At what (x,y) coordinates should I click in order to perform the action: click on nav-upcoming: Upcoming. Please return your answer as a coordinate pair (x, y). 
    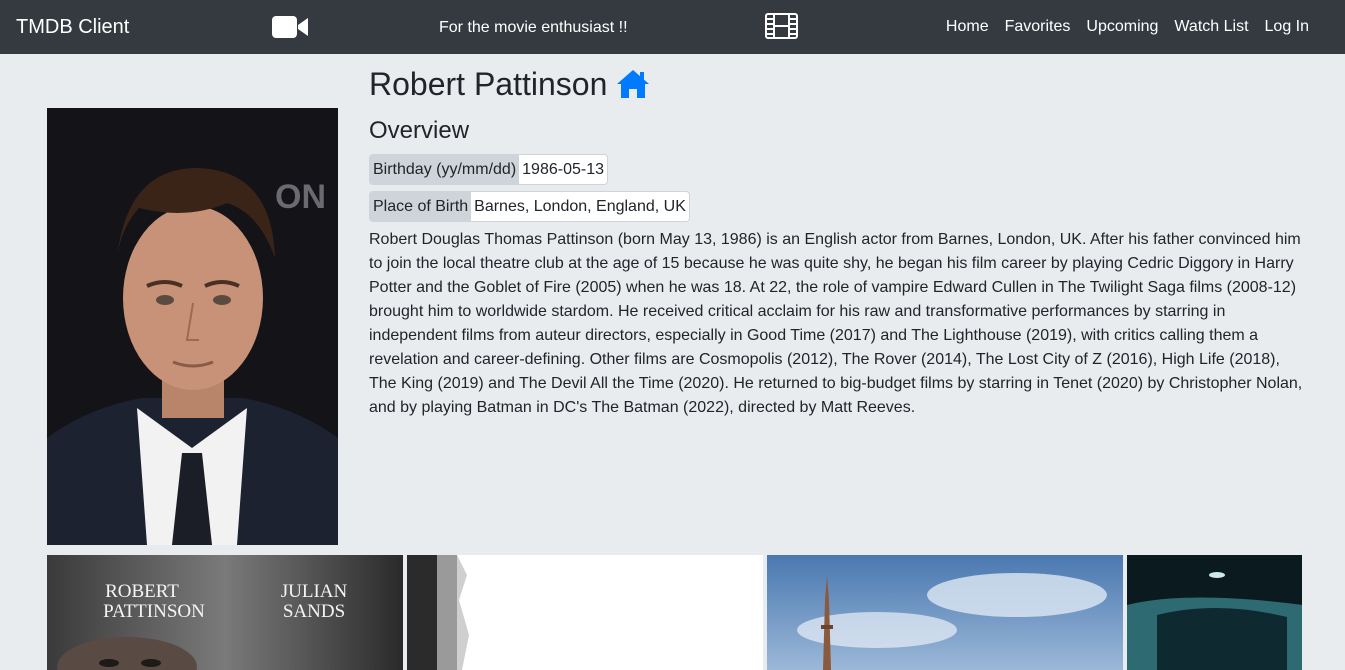
    Looking at the image, I should click on (1122, 27).